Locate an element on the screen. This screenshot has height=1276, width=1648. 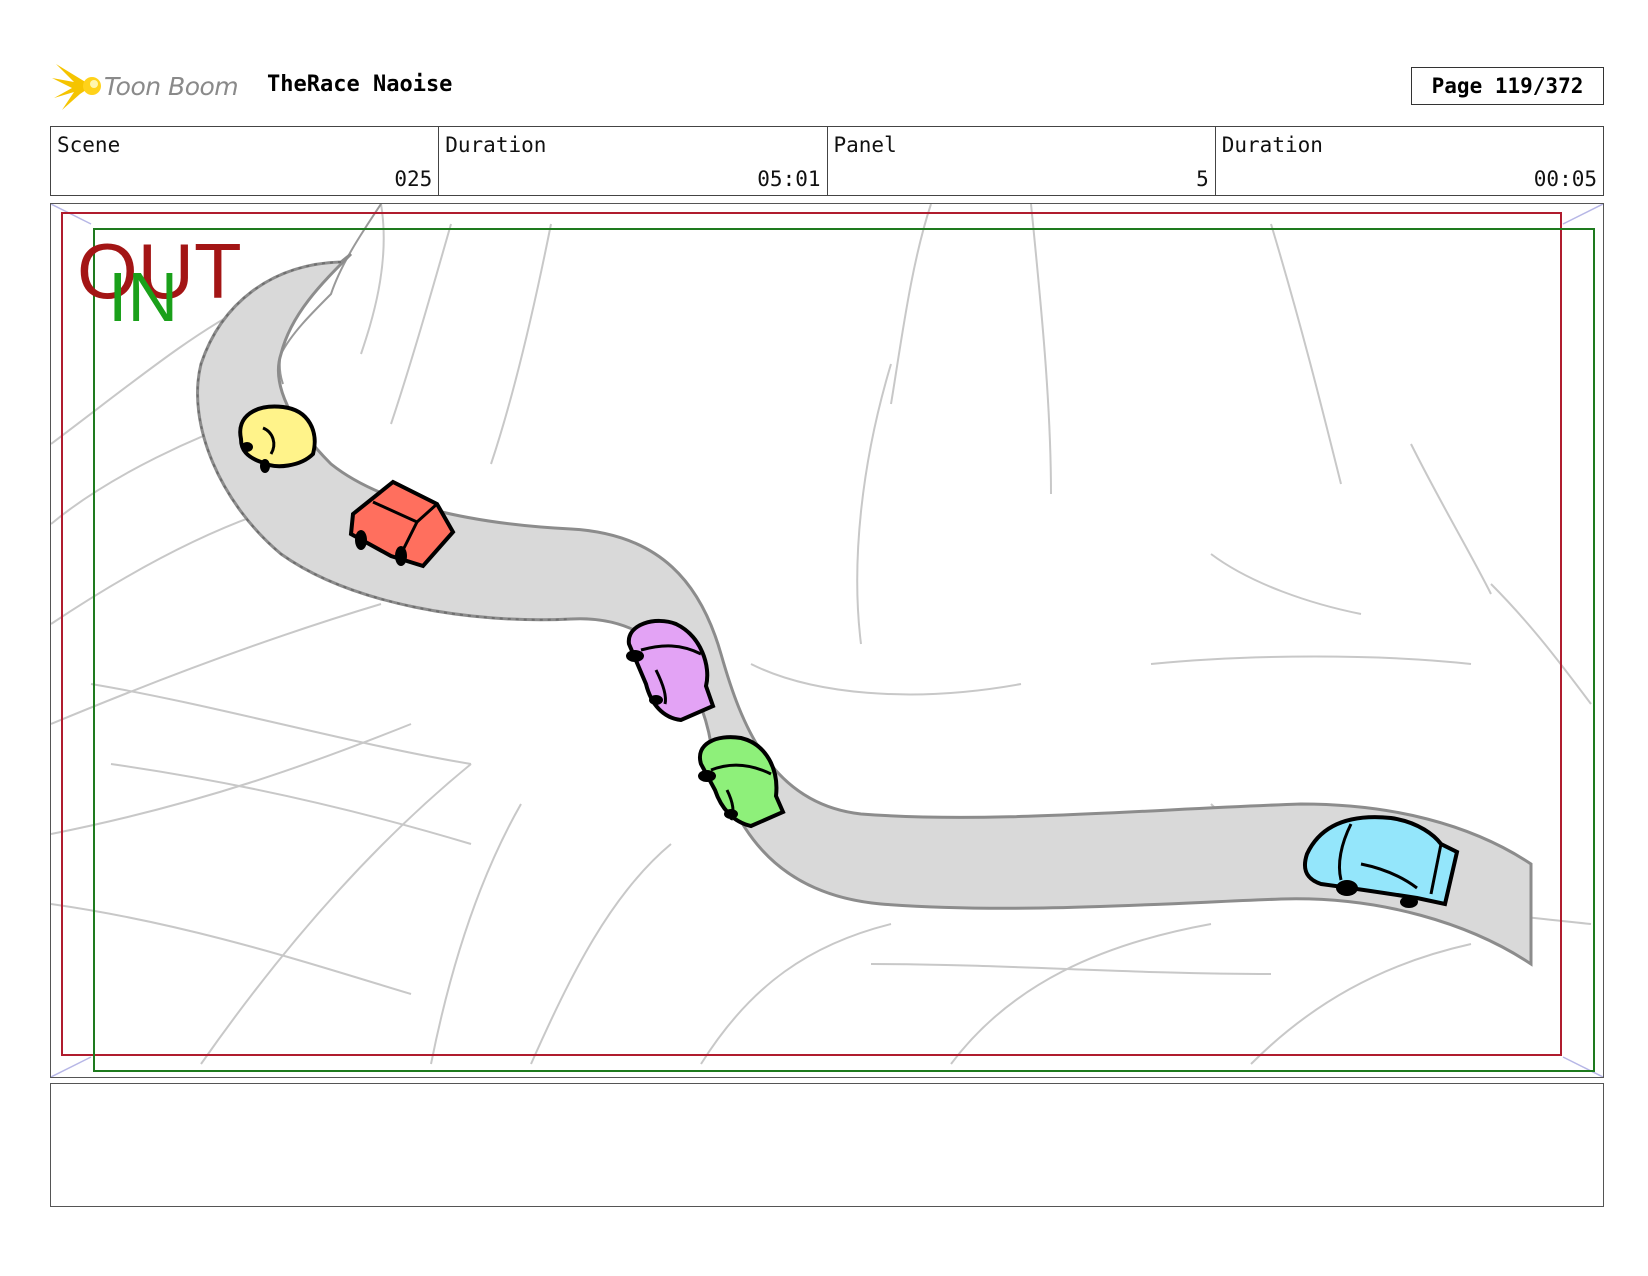
panel-value: 5 is located at coordinates (1202, 179).